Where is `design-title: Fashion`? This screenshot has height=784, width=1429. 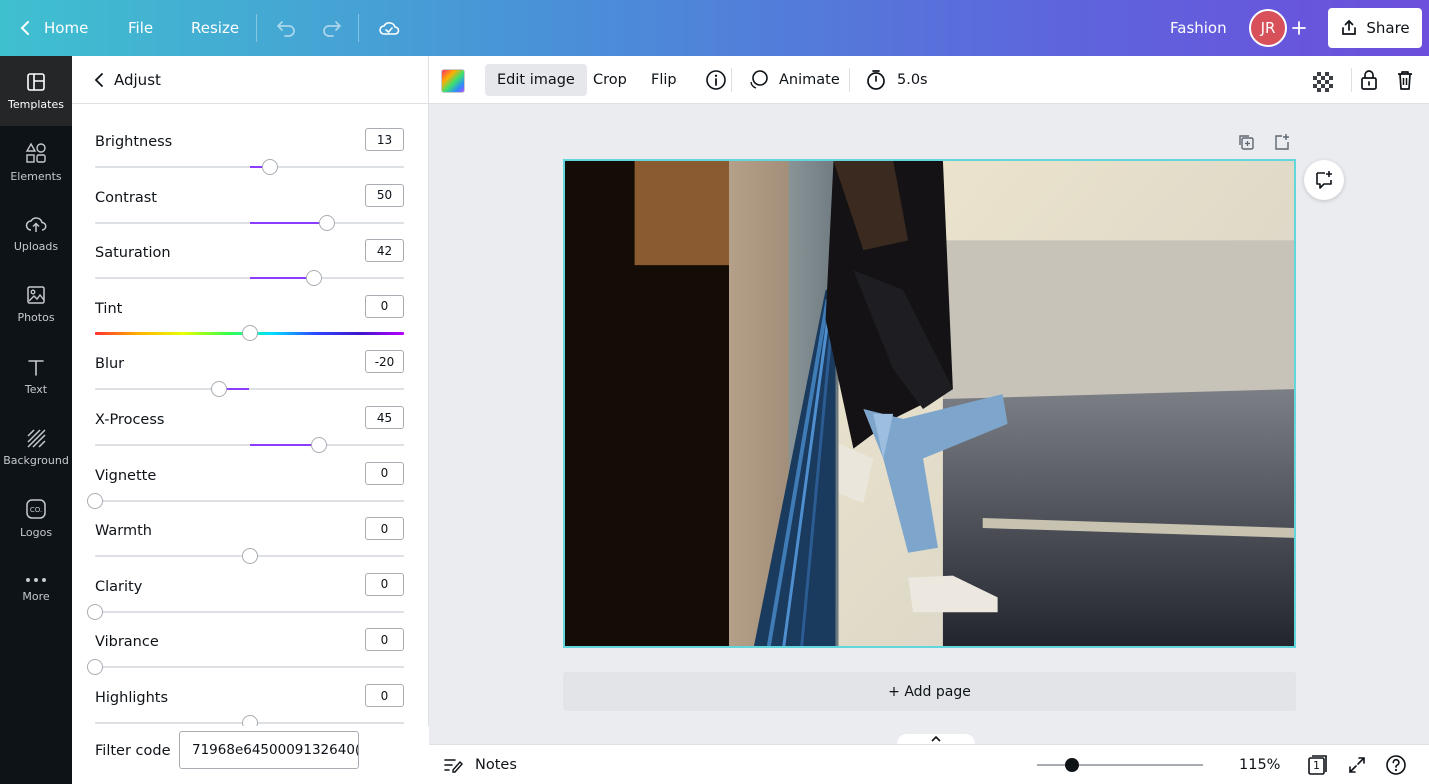
design-title: Fashion is located at coordinates (1198, 28).